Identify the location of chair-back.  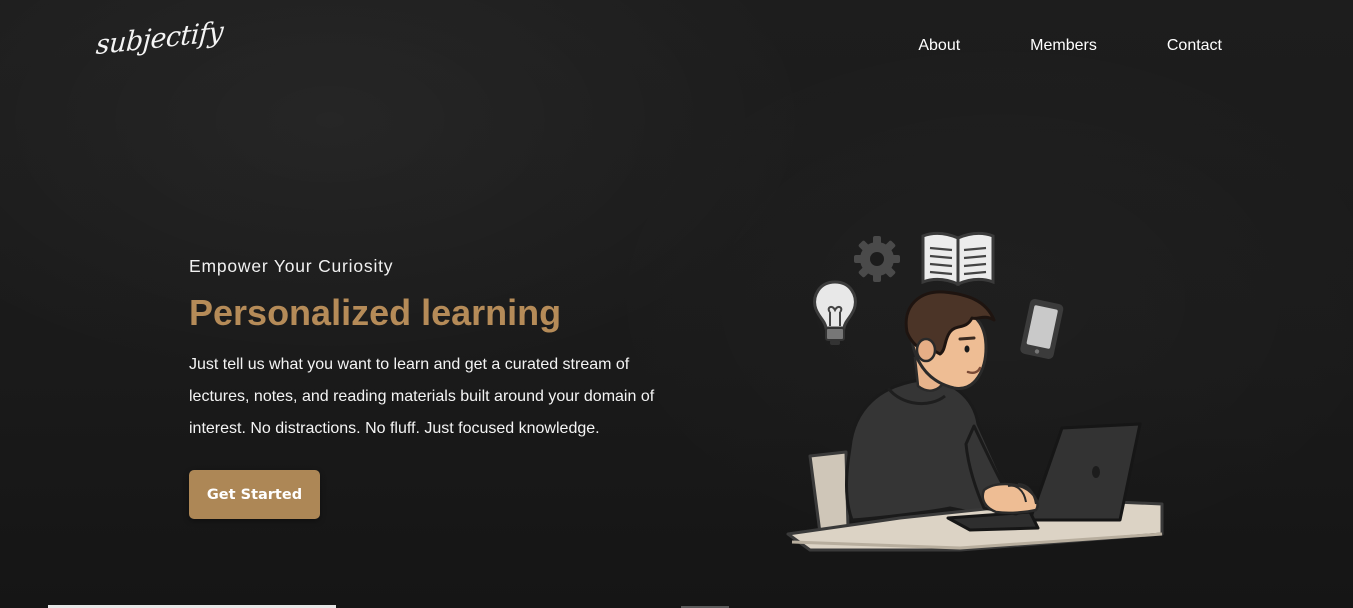
(829, 492).